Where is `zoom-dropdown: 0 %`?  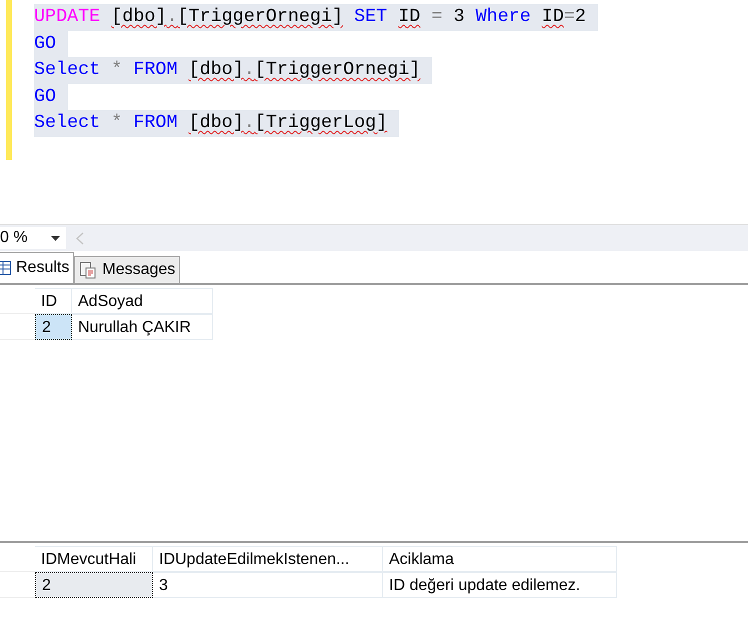 zoom-dropdown: 0 % is located at coordinates (33, 238).